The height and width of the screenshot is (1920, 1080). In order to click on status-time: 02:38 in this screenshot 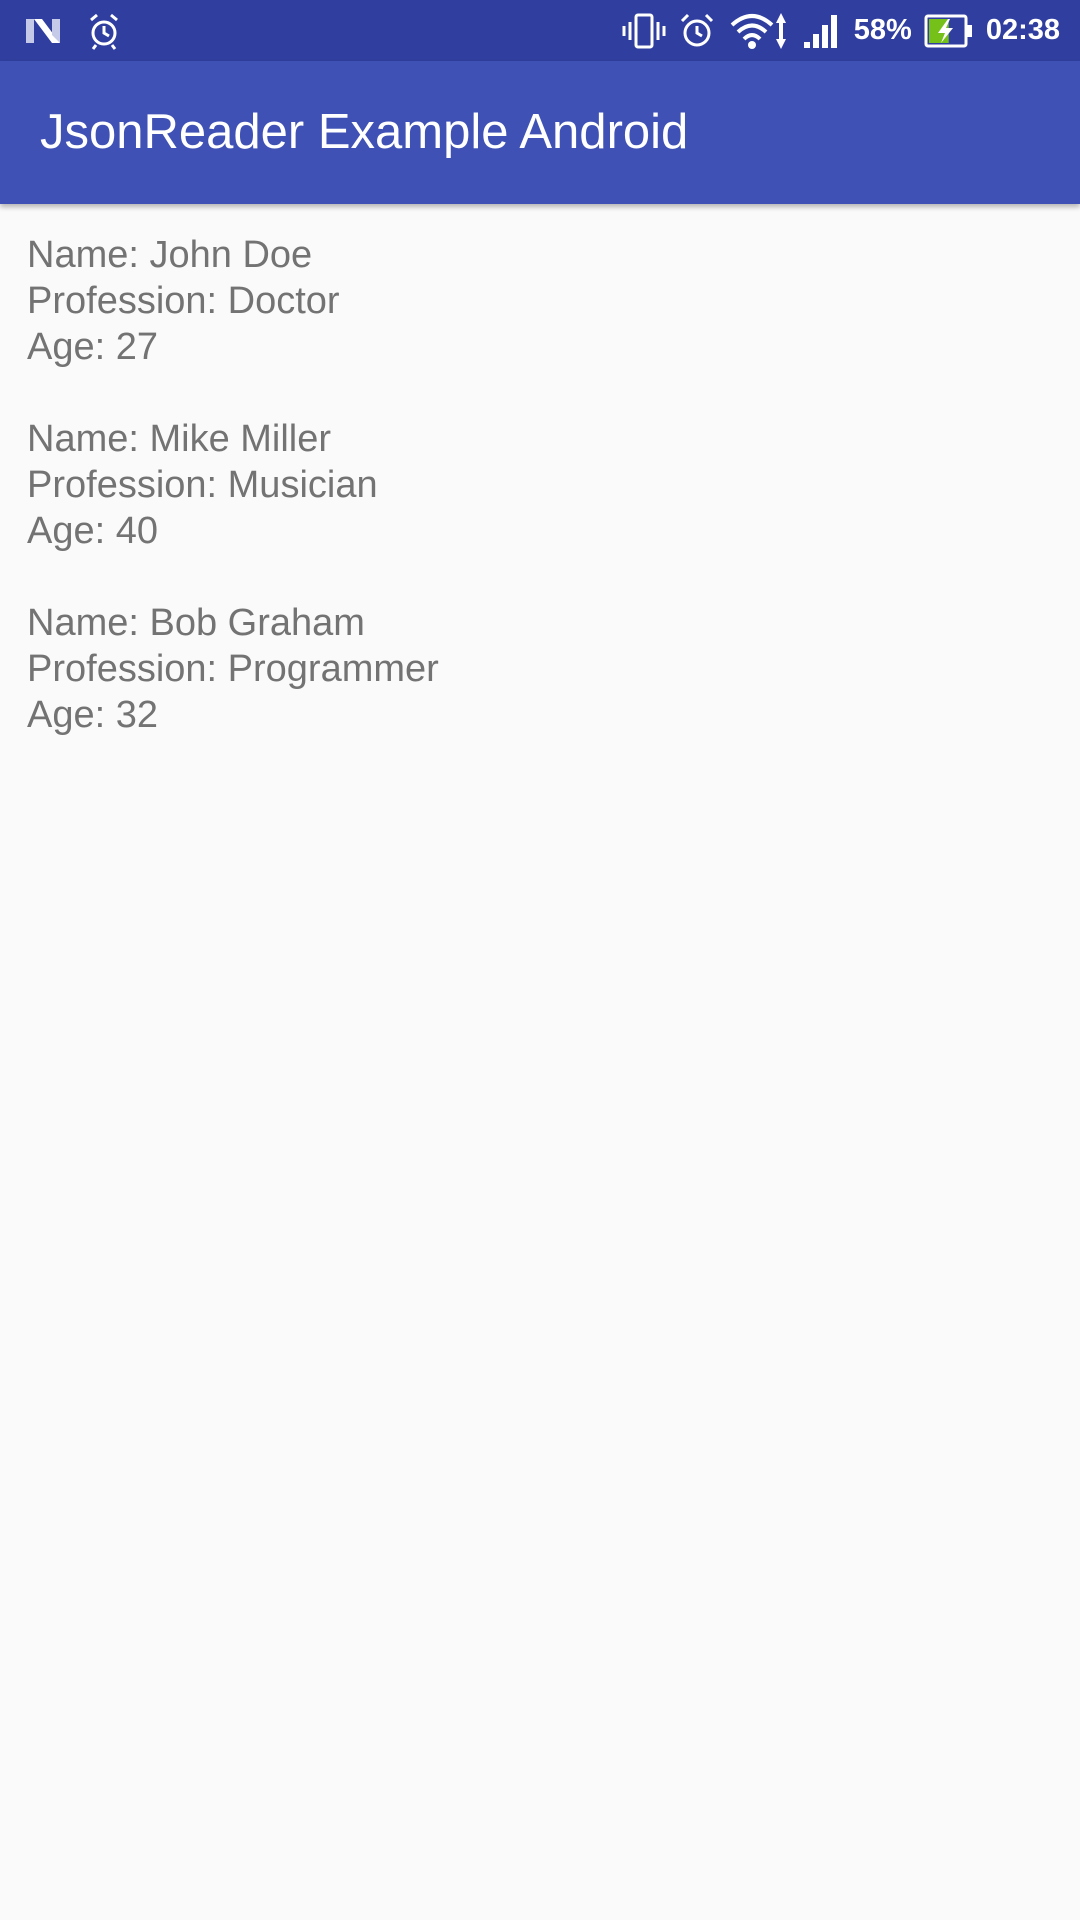, I will do `click(1022, 30)`.